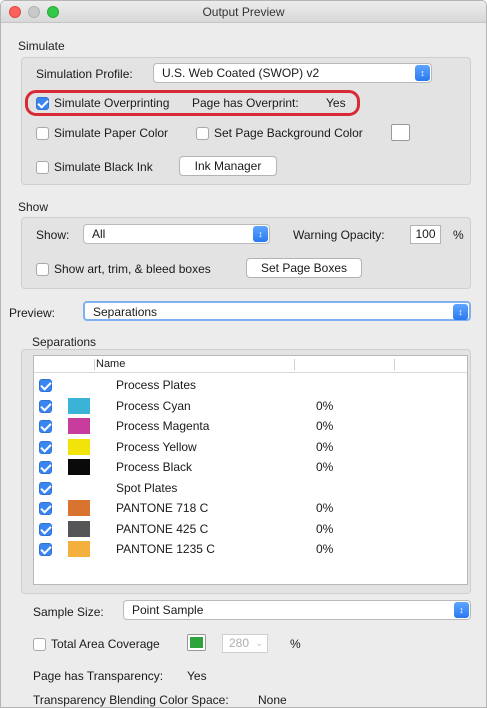 This screenshot has width=487, height=708. I want to click on preview-select-value: Separations, so click(125, 312).